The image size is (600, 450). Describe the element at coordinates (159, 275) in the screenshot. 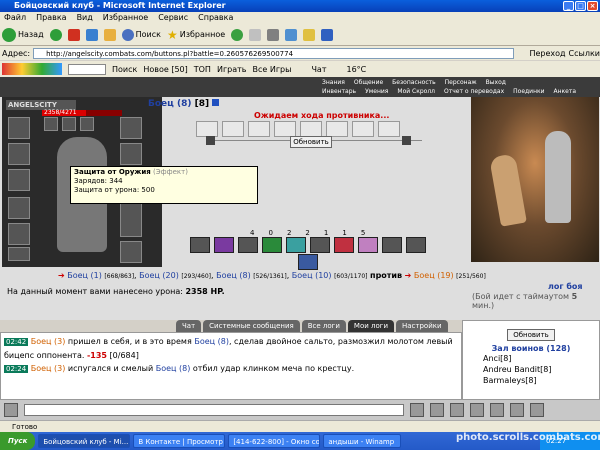

I see `fighter-2-name: Боец (20)` at that location.